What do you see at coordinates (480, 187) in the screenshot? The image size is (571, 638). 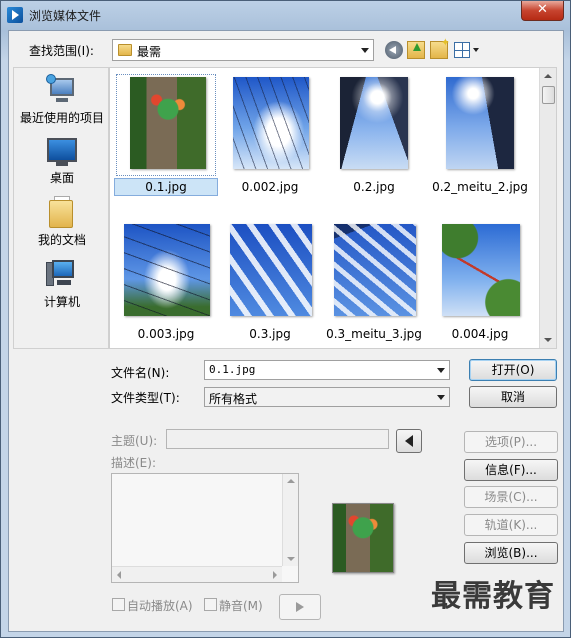 I see `file-name: 0.2_meitu_2.jpg` at bounding box center [480, 187].